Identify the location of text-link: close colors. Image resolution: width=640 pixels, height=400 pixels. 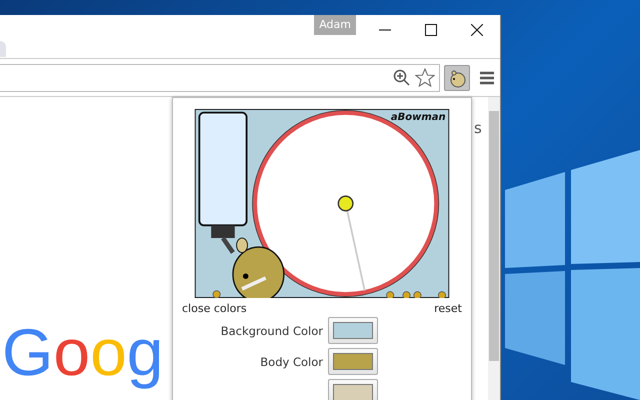
(214, 308).